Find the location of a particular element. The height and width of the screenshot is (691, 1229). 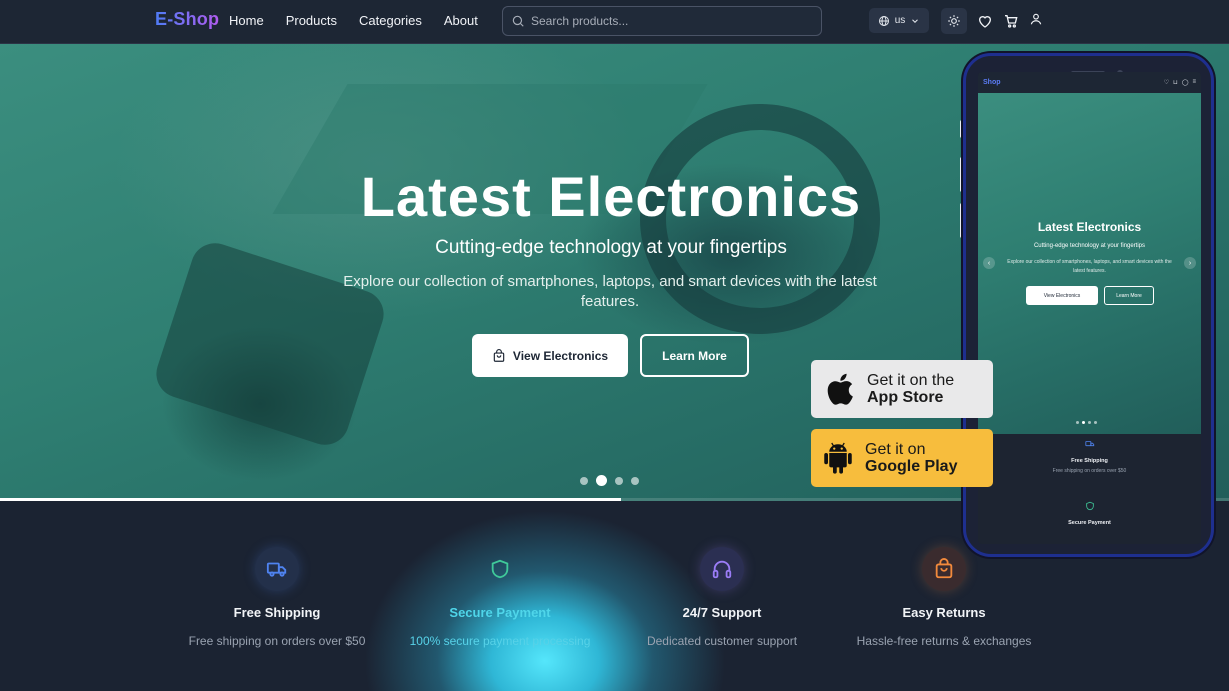

headphones-icon is located at coordinates (722, 569).